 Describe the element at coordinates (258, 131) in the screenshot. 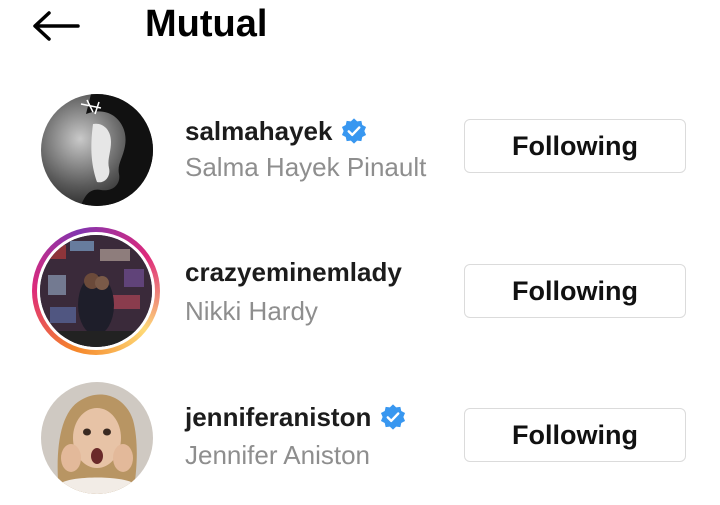

I see `username-text: salmahayek` at that location.